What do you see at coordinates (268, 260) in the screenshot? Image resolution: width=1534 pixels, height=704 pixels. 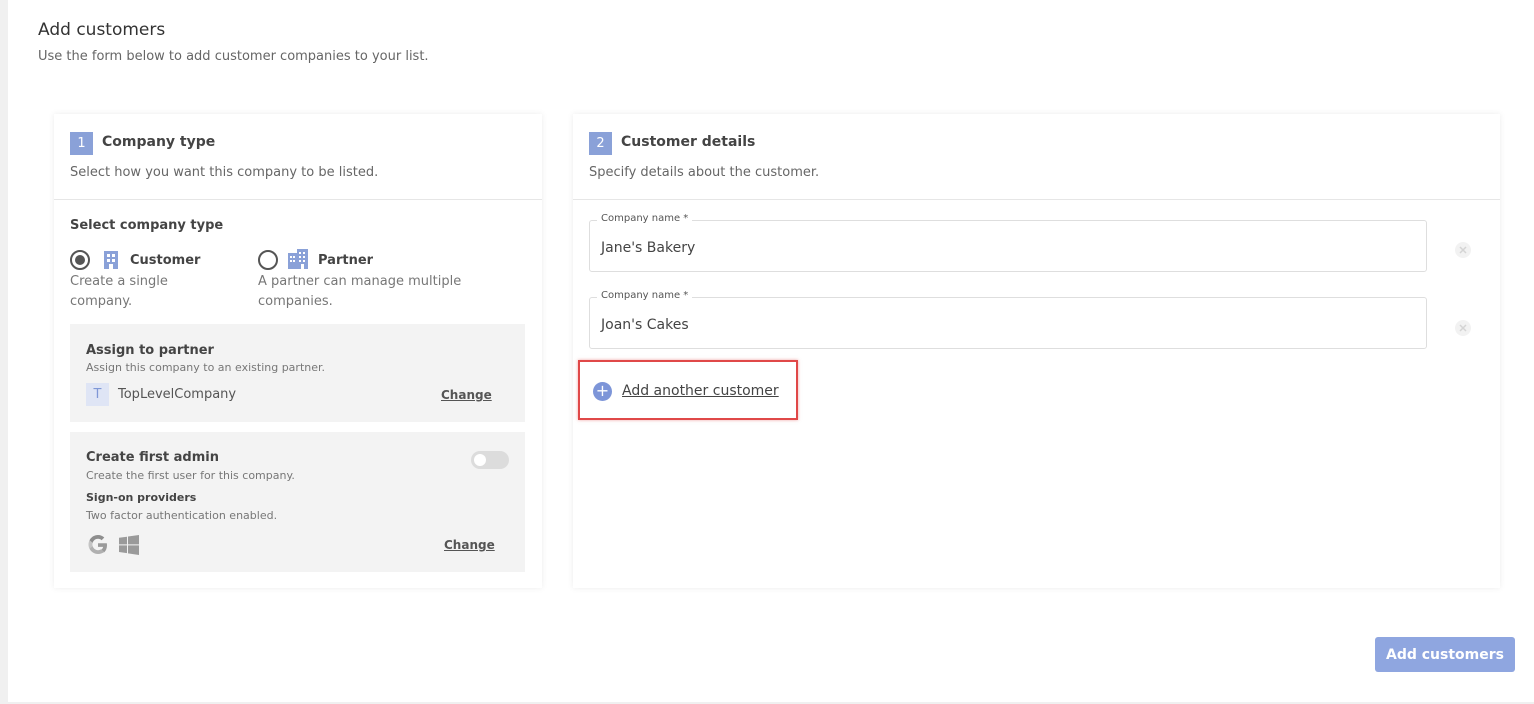 I see `partner-radio` at bounding box center [268, 260].